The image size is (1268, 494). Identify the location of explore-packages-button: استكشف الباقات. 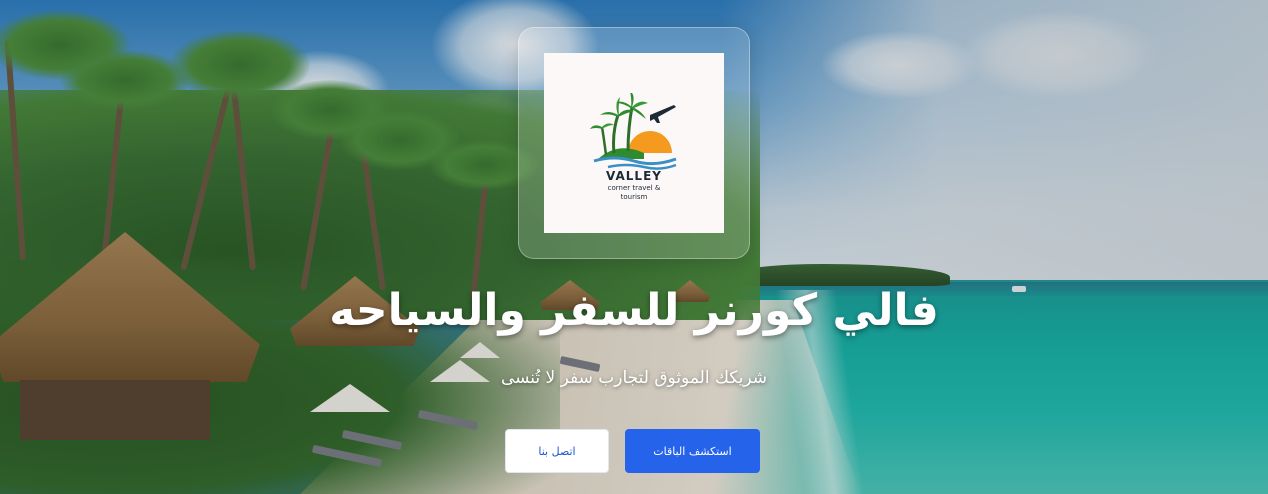
(692, 451).